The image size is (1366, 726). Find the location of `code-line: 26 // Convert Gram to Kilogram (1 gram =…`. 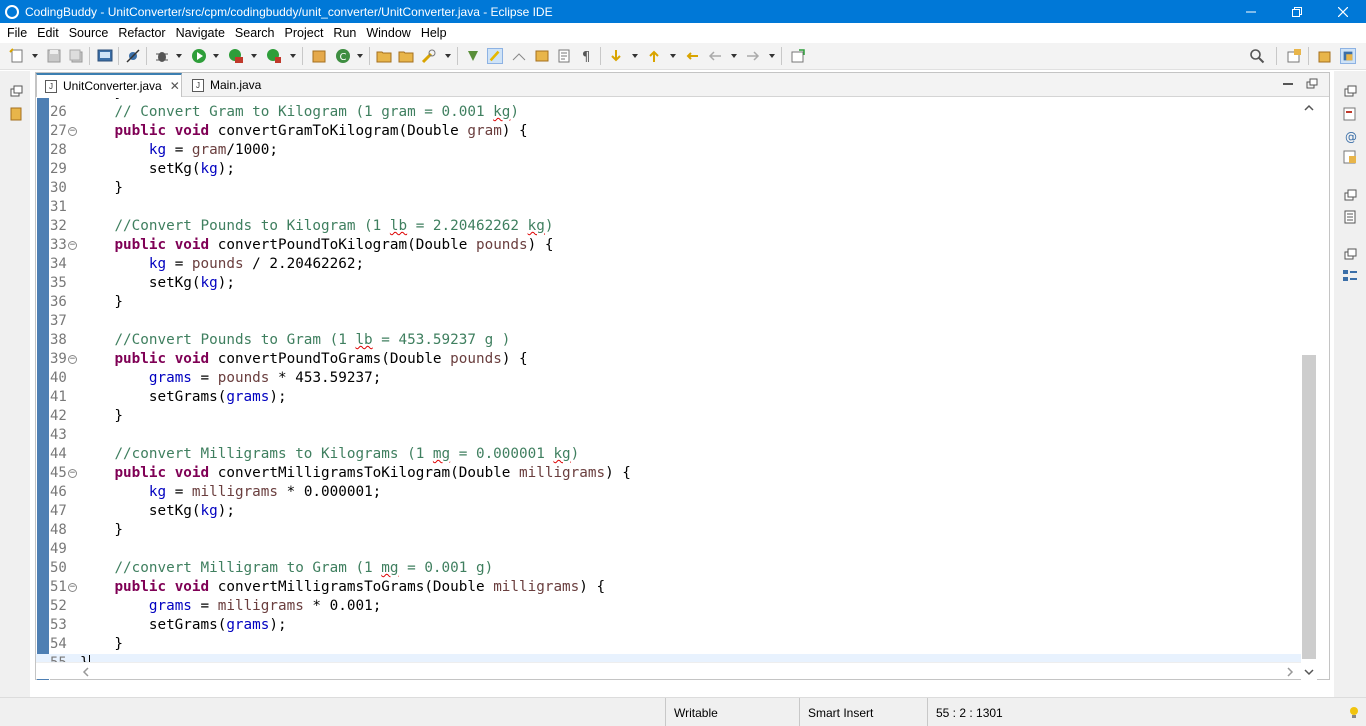

code-line: 26 // Convert Gram to Kilogram (1 gram =… is located at coordinates (668, 112).